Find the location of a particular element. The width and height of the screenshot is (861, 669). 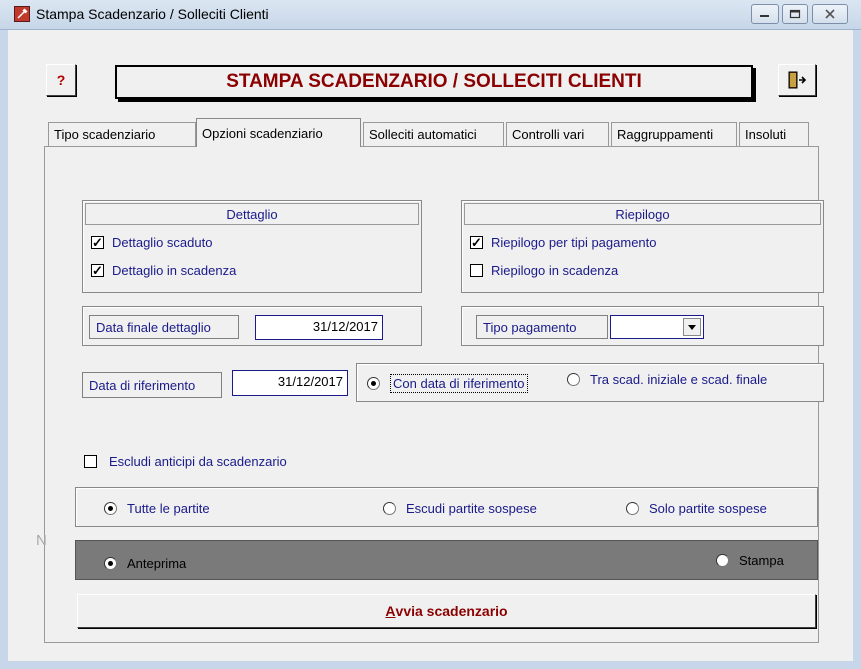

tutte-partite-label: Tutte le partite is located at coordinates (168, 508).